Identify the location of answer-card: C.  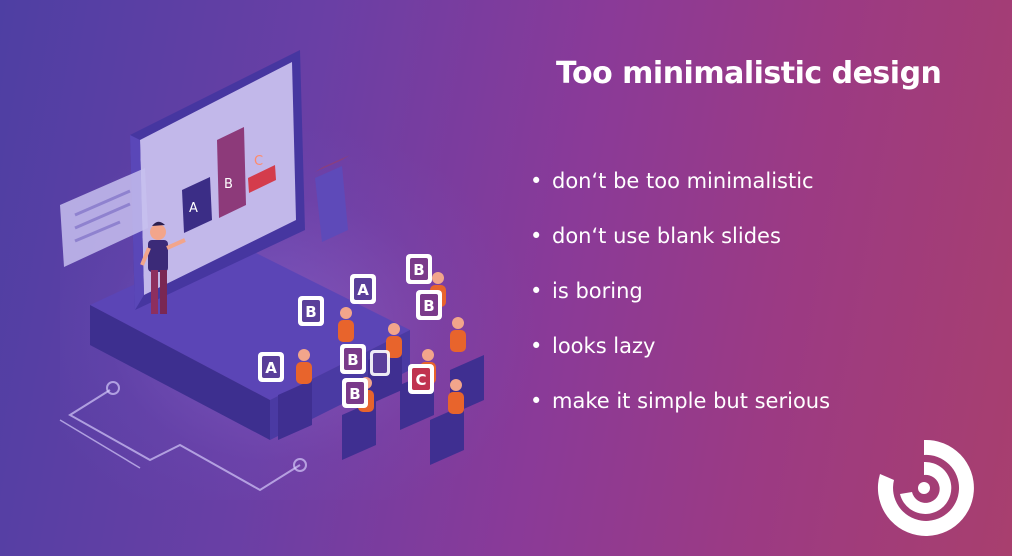
(421, 379).